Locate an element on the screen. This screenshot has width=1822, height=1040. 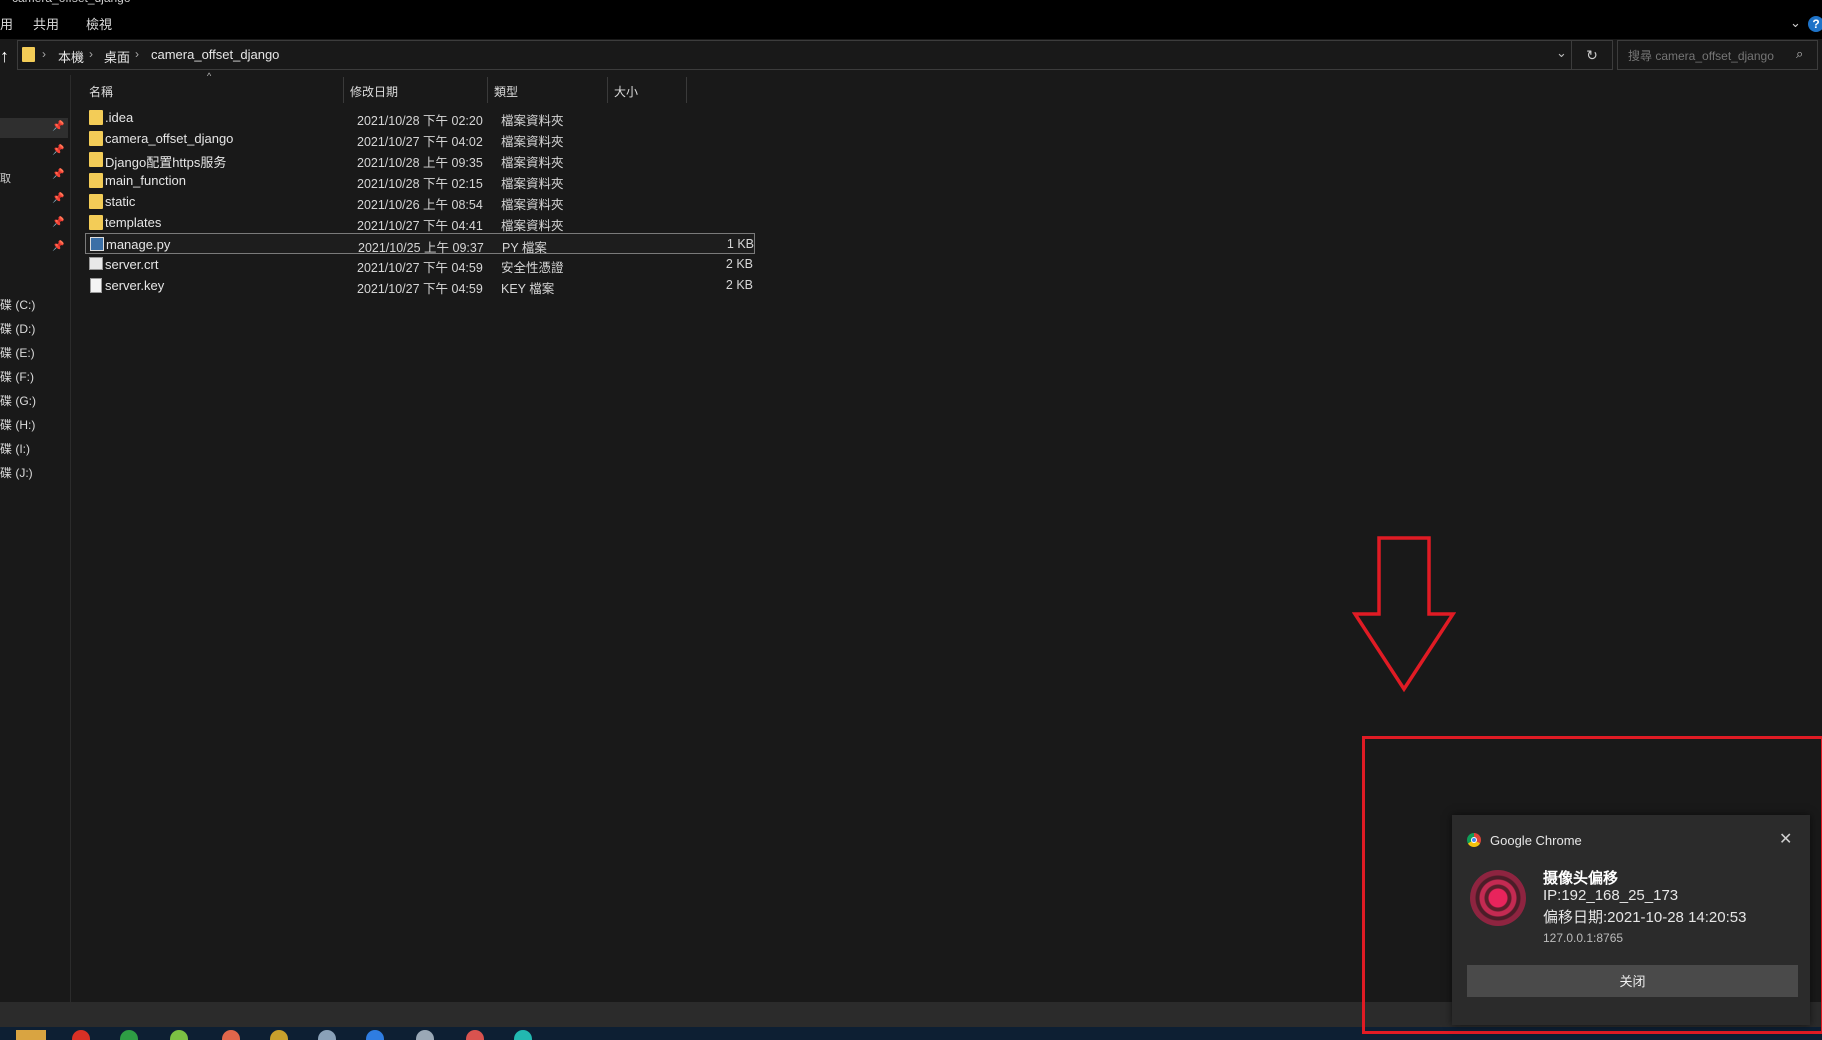
file-size: 1 KB is located at coordinates (740, 244).